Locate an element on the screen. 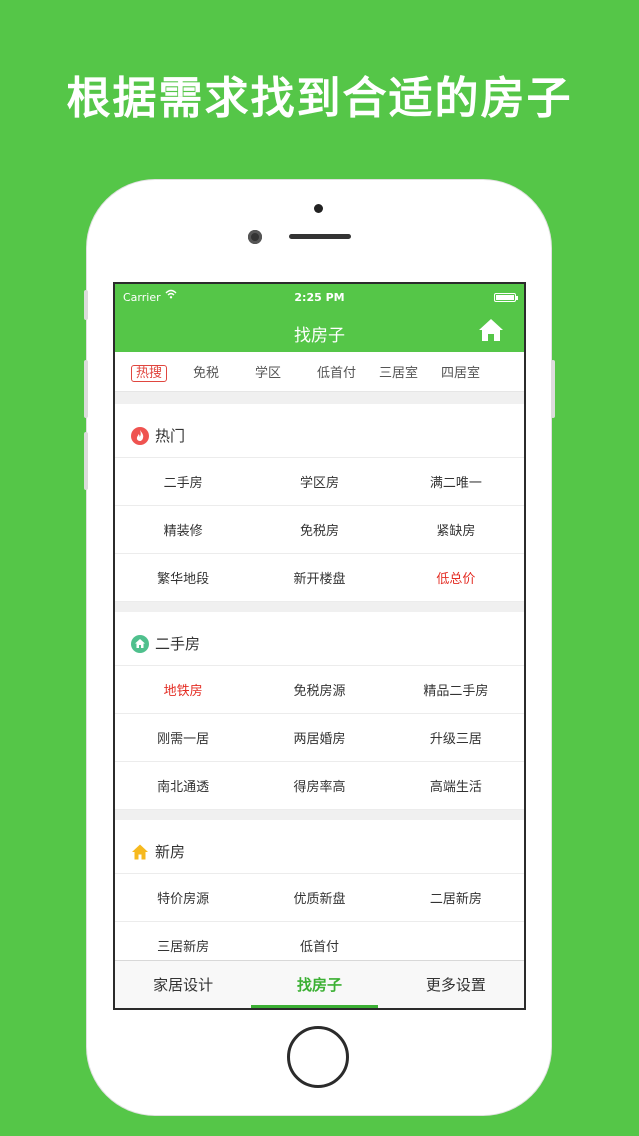 The width and height of the screenshot is (639, 1136). nav-bar: 找房子 is located at coordinates (319, 331).